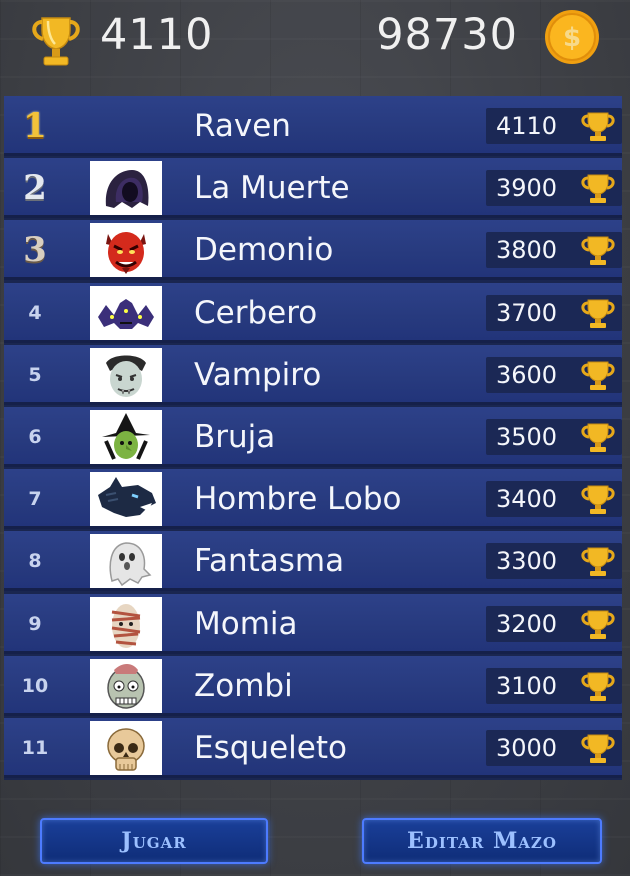  I want to click on rank-number: 5, so click(35, 374).